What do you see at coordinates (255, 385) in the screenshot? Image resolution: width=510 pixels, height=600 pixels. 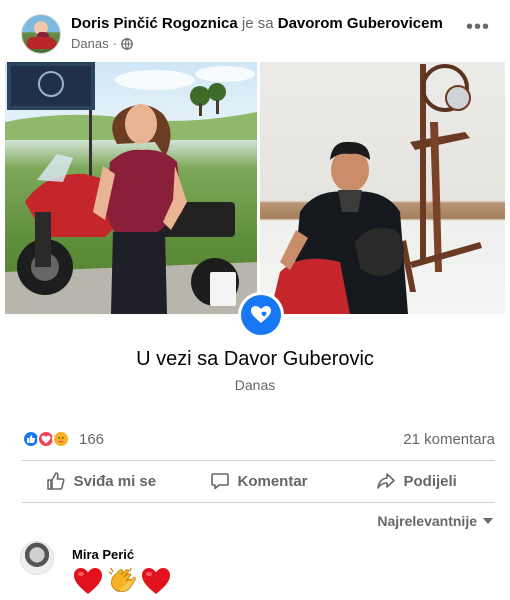 I see `life-event-date: Danas` at bounding box center [255, 385].